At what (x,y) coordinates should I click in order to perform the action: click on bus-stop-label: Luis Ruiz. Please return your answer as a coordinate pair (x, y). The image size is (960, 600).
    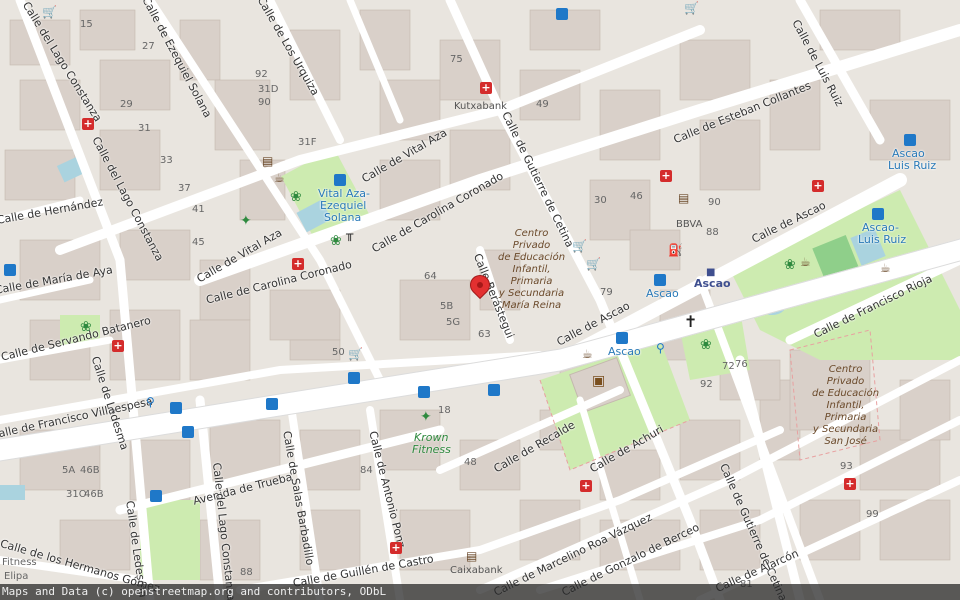
    Looking at the image, I should click on (912, 165).